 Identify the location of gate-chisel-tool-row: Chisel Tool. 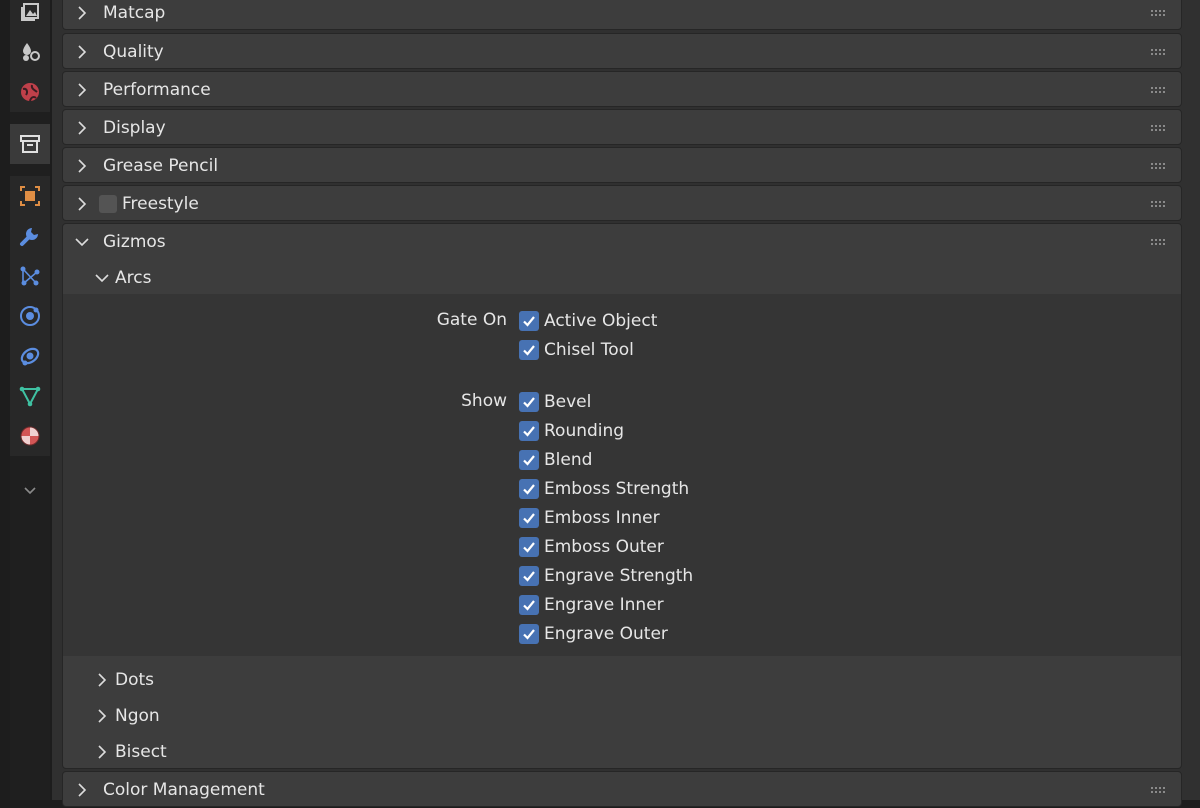
(576, 350).